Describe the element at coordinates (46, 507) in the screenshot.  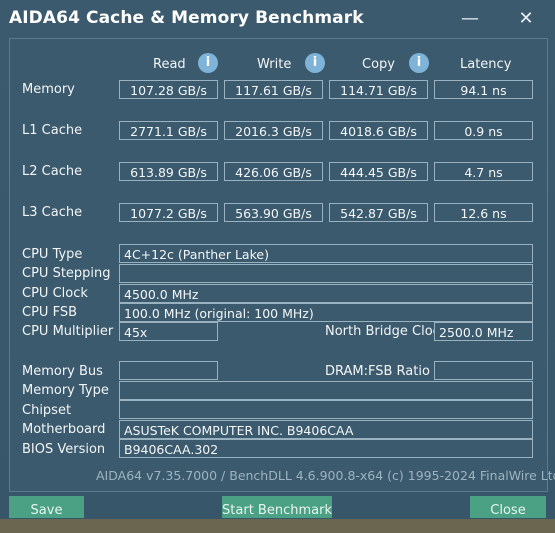
I see `save-button: Save` at that location.